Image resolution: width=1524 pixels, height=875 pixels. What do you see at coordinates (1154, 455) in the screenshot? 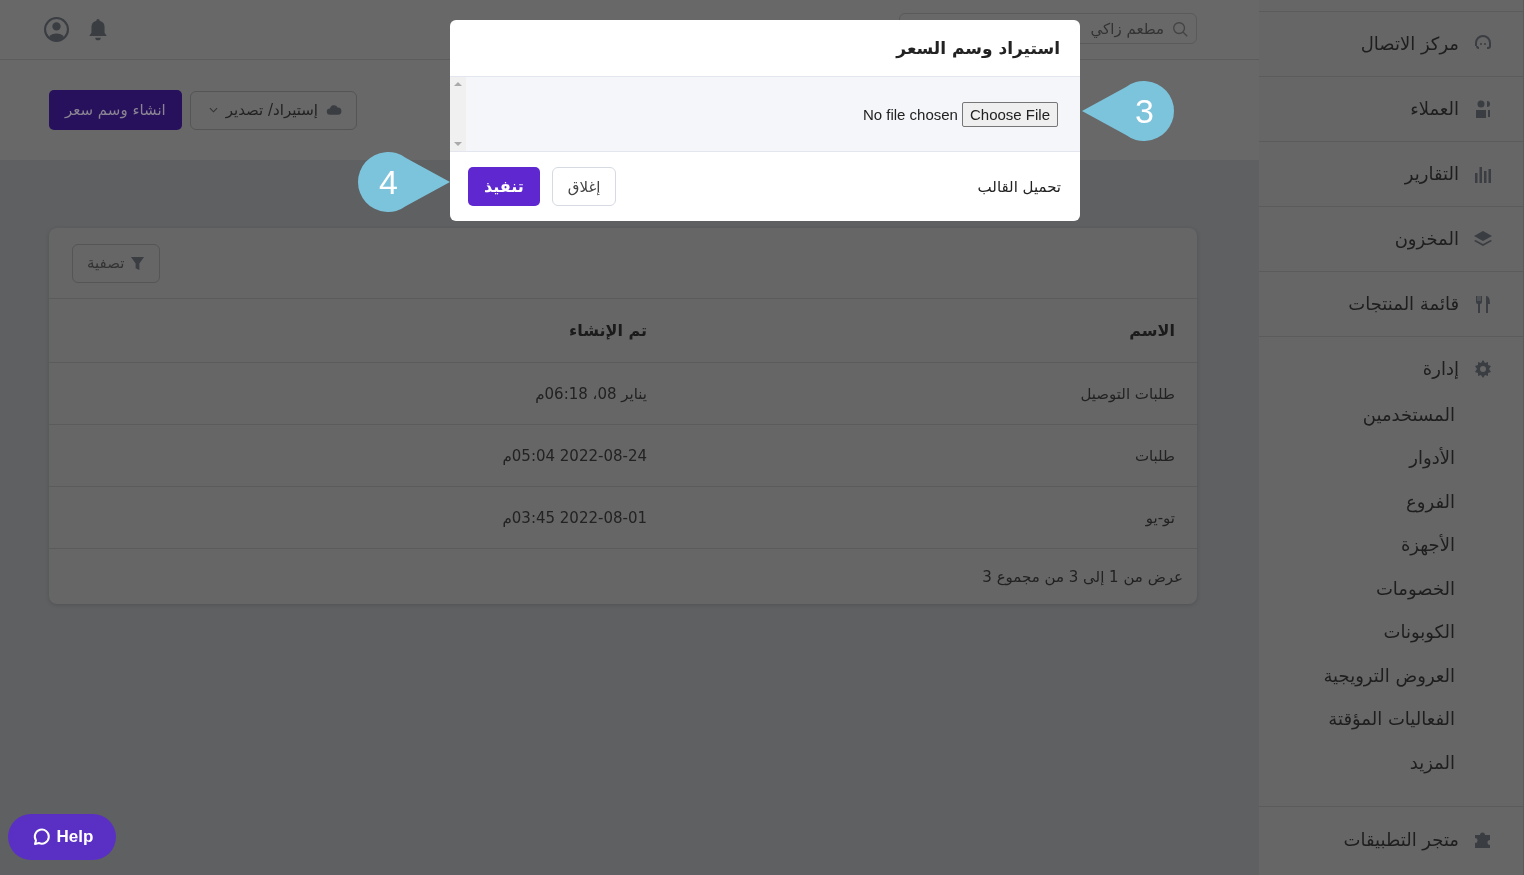
I see `table-cell-text: طلبات` at bounding box center [1154, 455].